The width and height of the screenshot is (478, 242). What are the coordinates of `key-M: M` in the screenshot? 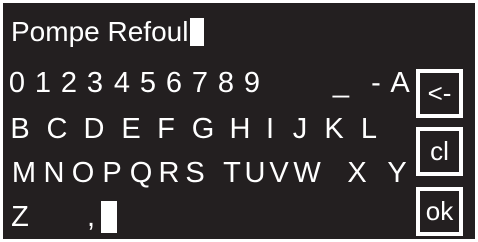 It's located at (24, 173).